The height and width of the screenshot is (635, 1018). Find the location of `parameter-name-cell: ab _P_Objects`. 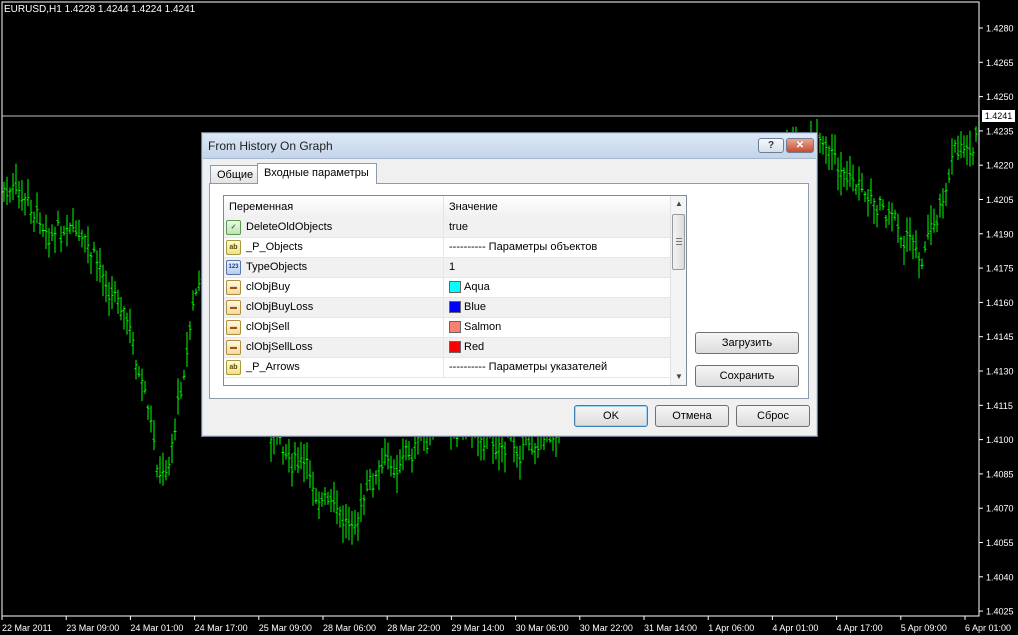

parameter-name-cell: ab _P_Objects is located at coordinates (334, 247).